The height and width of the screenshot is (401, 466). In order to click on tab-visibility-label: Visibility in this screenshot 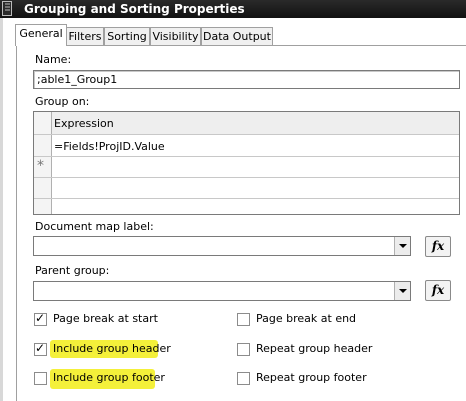, I will do `click(175, 36)`.